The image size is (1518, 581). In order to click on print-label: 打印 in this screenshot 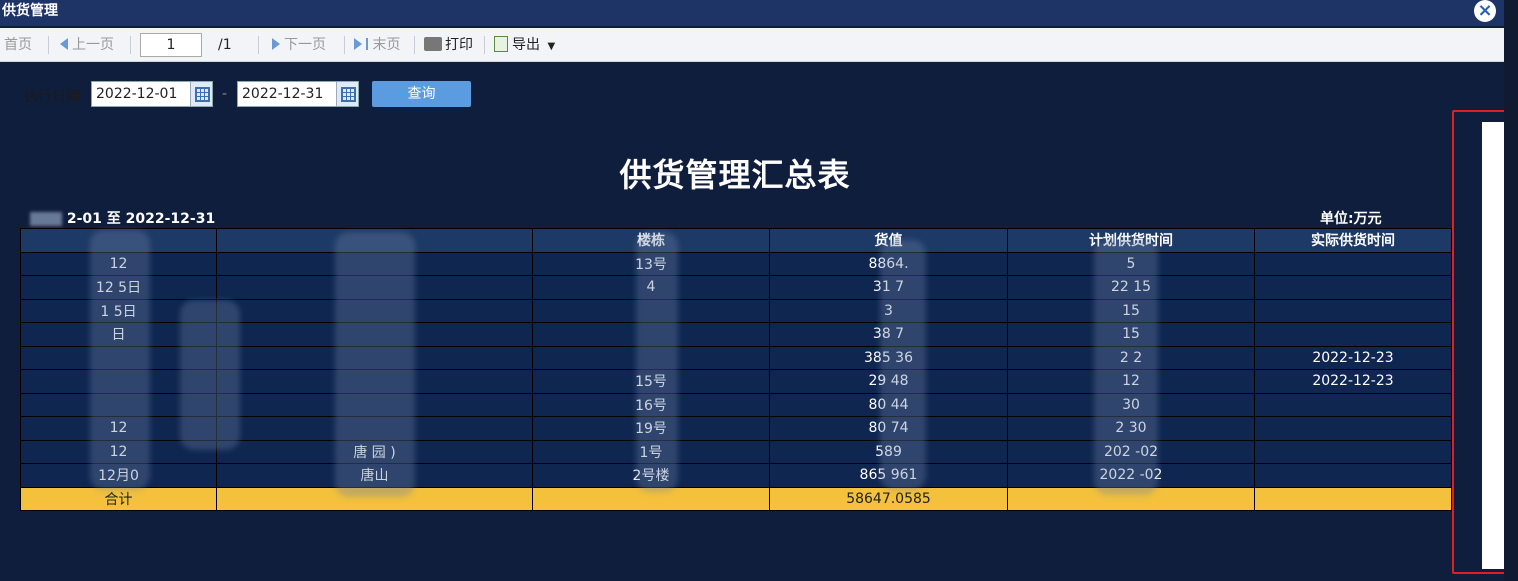, I will do `click(459, 45)`.